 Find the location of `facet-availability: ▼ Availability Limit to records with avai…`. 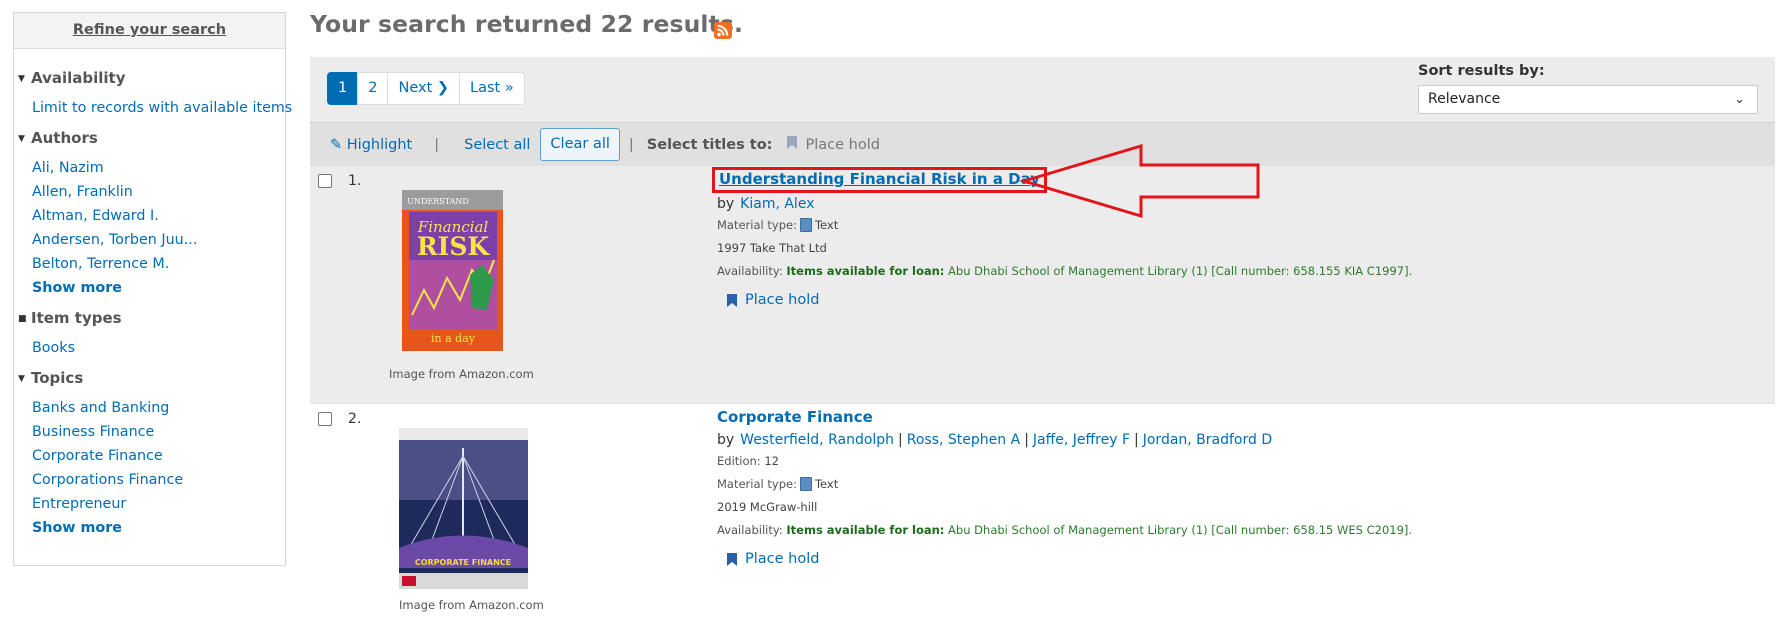

facet-availability: ▼ Availability Limit to records with avai… is located at coordinates (153, 93).